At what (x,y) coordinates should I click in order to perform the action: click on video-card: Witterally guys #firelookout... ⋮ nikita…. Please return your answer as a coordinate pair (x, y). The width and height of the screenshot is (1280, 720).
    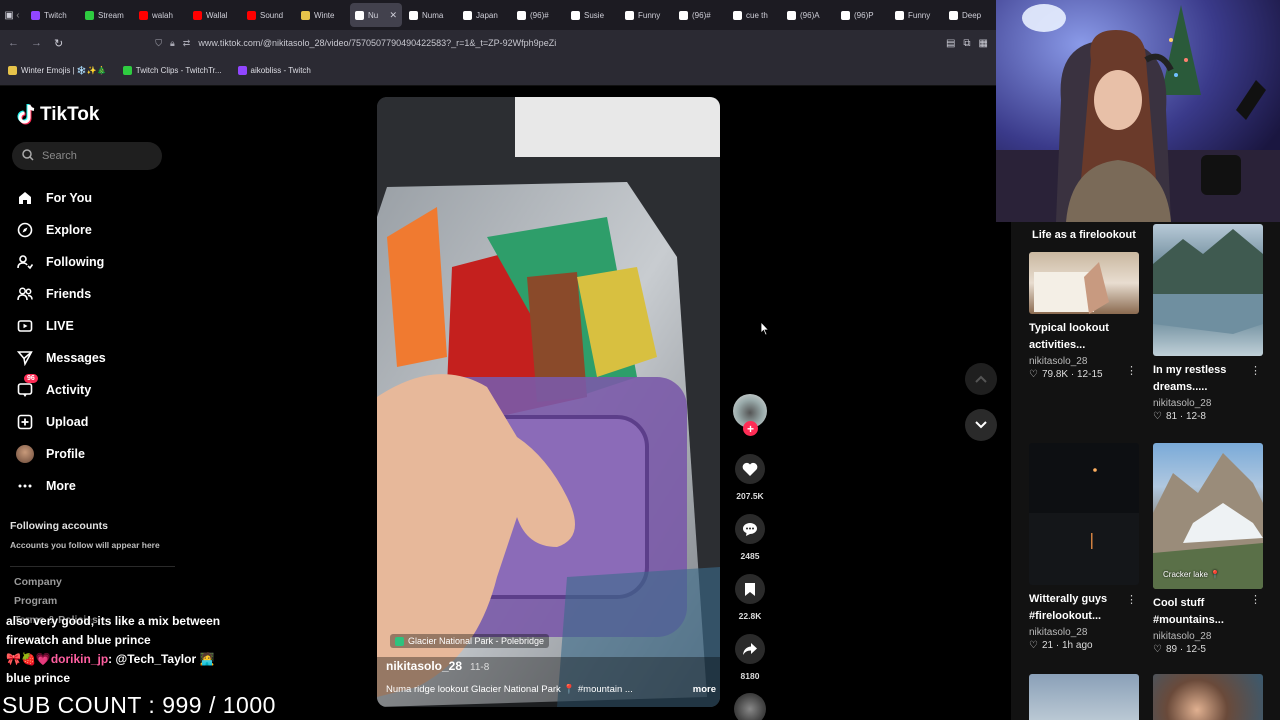
    Looking at the image, I should click on (1084, 547).